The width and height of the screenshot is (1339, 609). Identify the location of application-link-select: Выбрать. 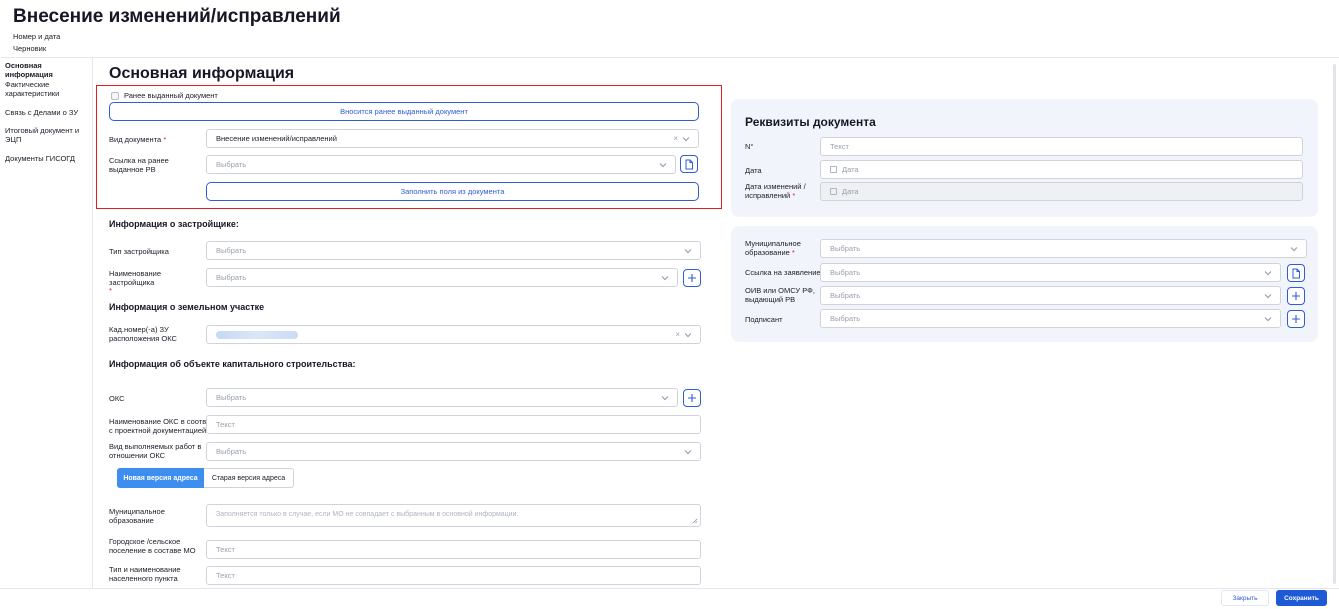
(1050, 272).